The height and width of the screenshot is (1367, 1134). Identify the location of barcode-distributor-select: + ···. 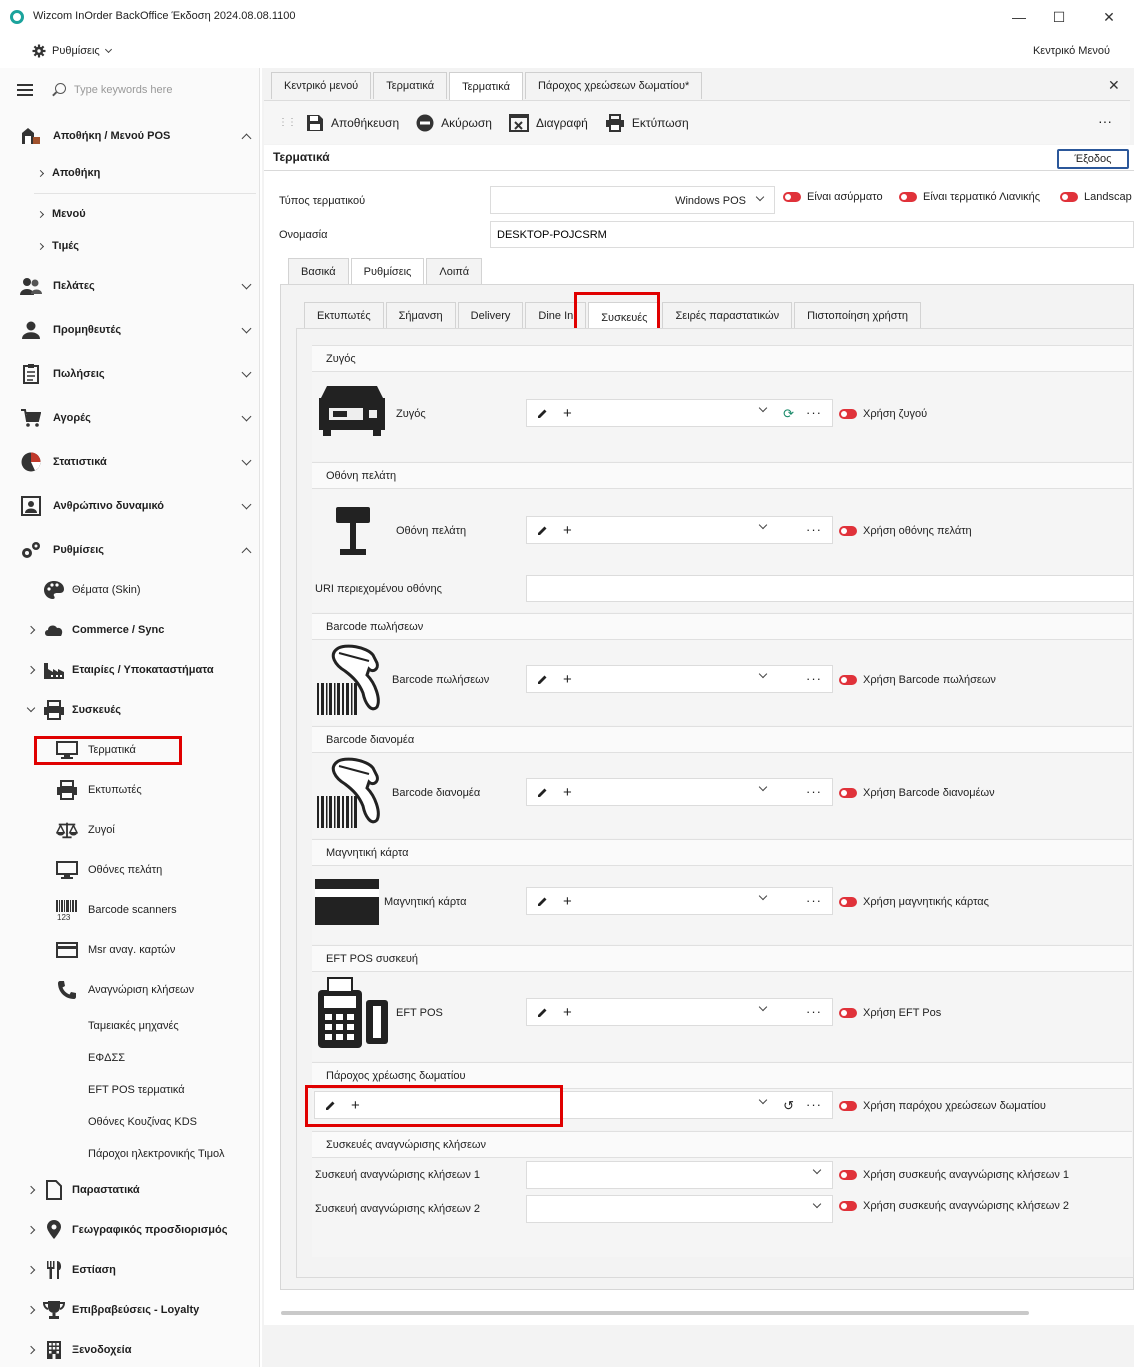
(679, 792).